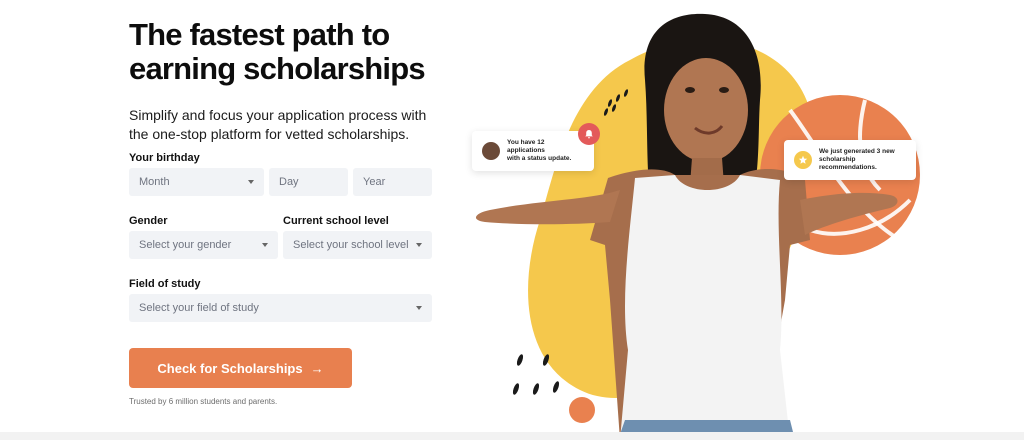  What do you see at coordinates (230, 368) in the screenshot?
I see `cta-label: Check for Scholarships` at bounding box center [230, 368].